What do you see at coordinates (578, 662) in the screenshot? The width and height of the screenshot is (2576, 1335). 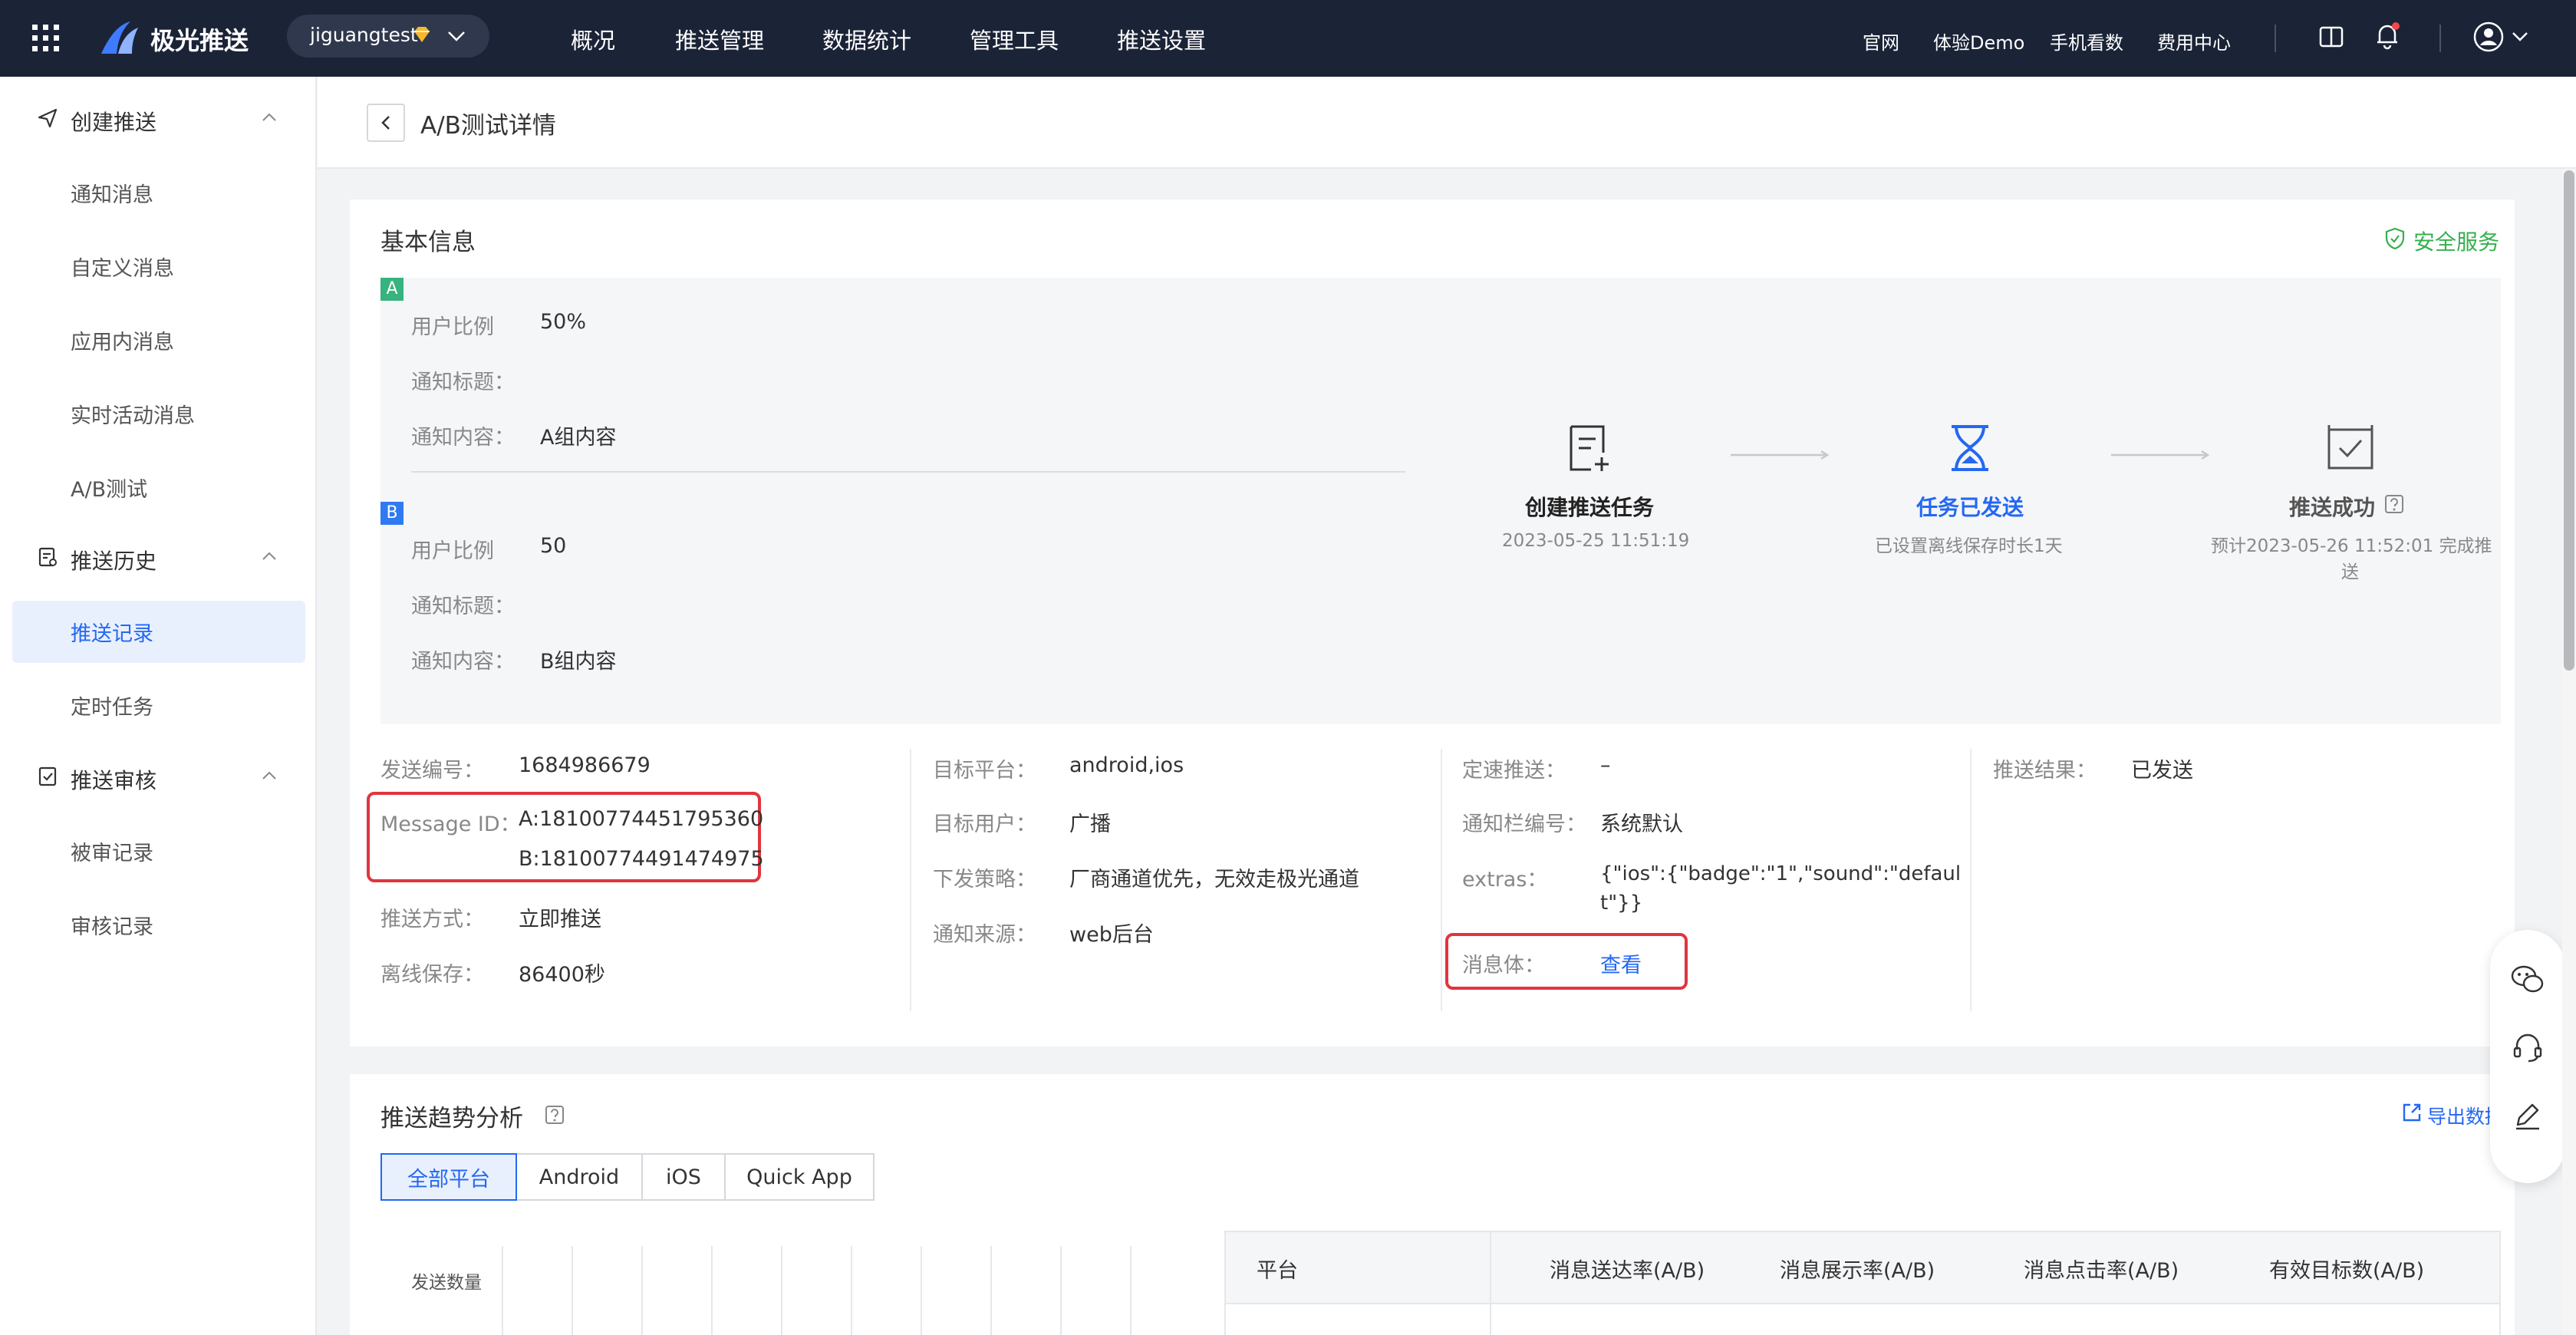 I see `group-b-content-value: B组内容` at bounding box center [578, 662].